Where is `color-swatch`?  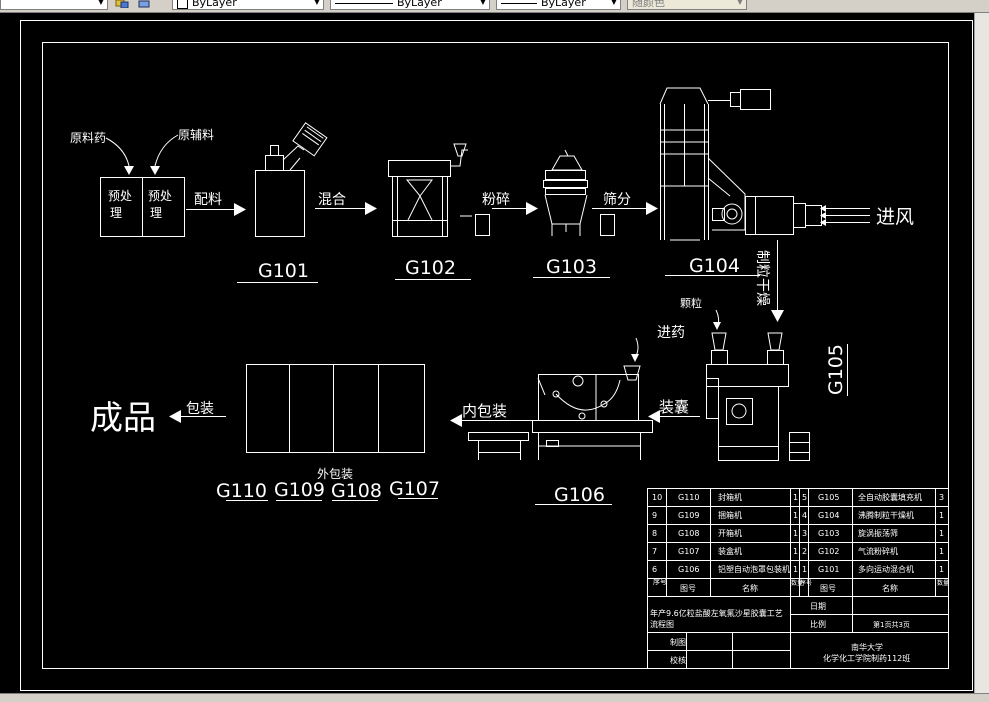 color-swatch is located at coordinates (182, 4).